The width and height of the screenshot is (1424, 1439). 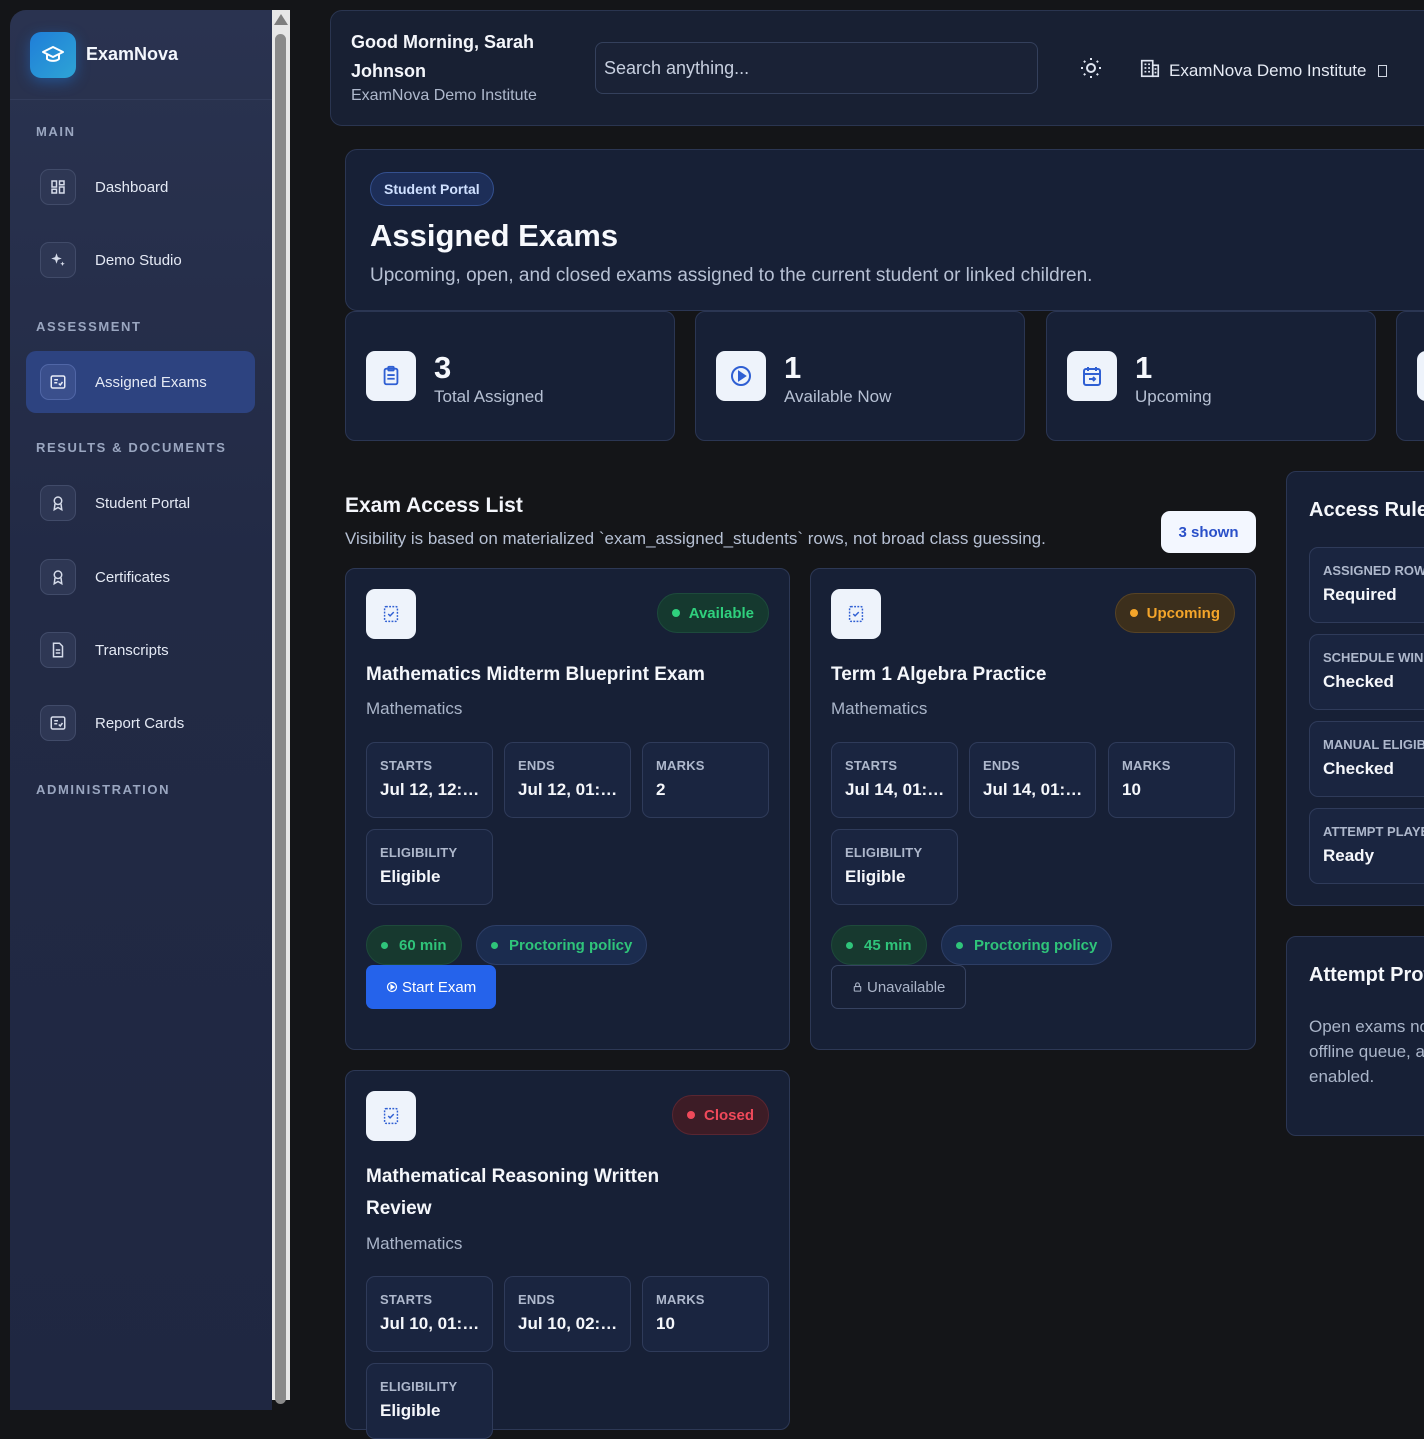 I want to click on access-rules-title: Access Rules, so click(x=1366, y=510).